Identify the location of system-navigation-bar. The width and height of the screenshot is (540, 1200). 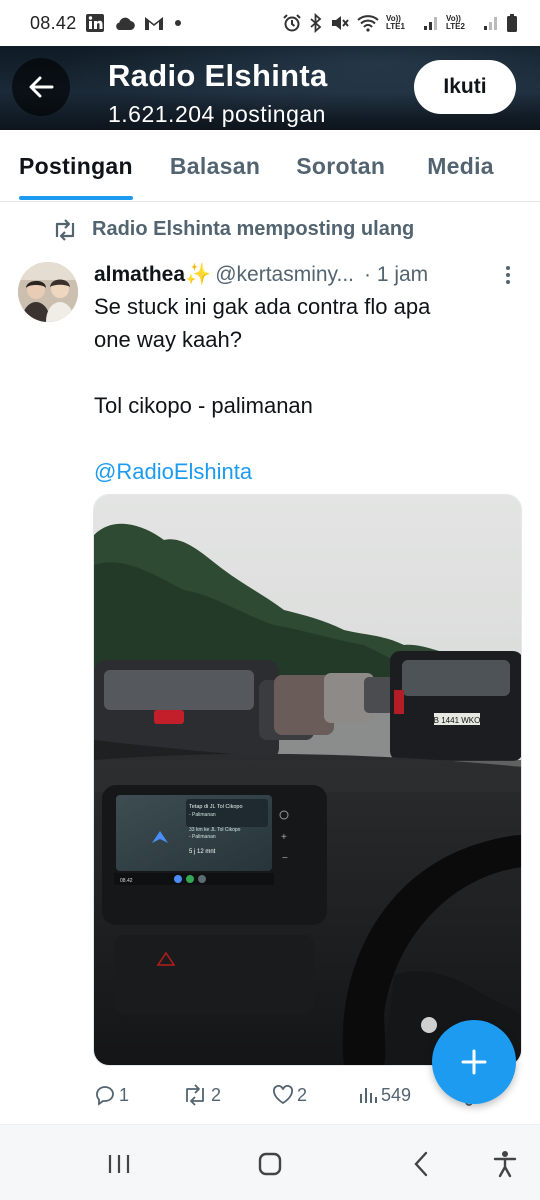
(270, 1162).